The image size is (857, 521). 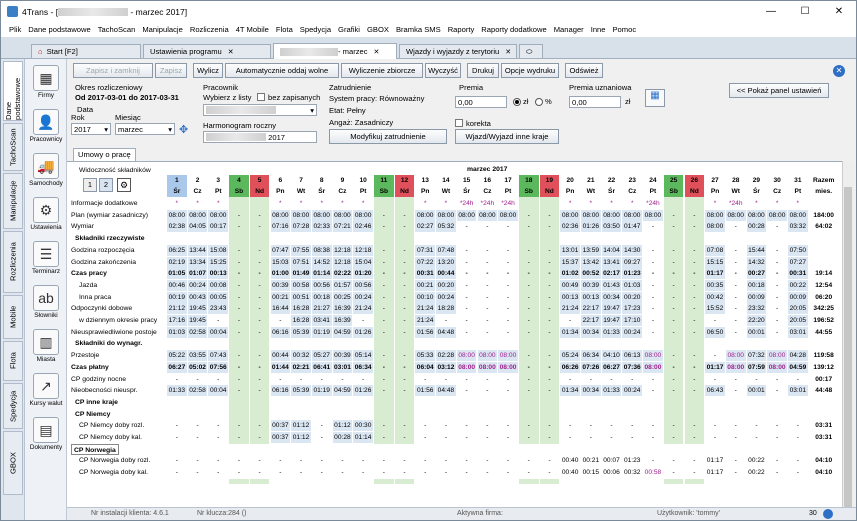 What do you see at coordinates (715, 250) in the screenshot?
I see `grid-cell: 07:08` at bounding box center [715, 250].